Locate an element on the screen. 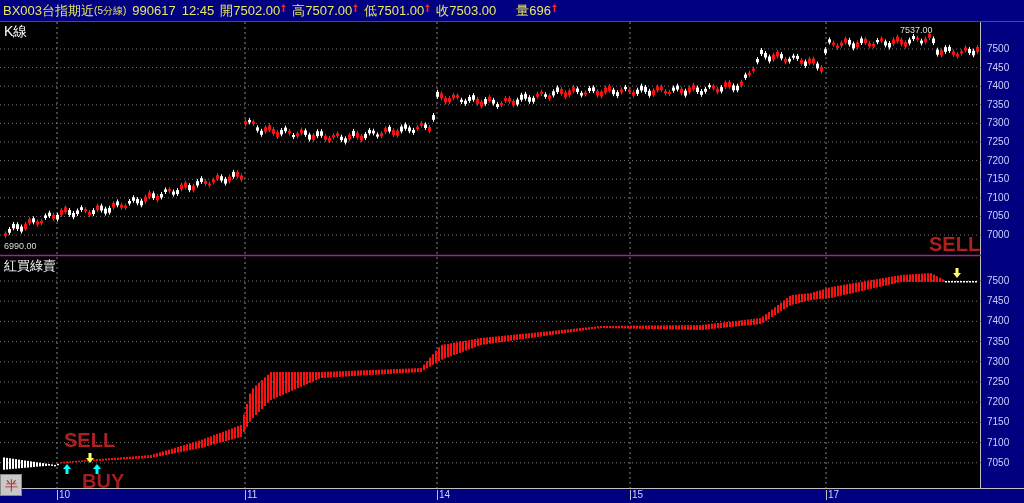  period-text: (5分線) is located at coordinates (110, 10).